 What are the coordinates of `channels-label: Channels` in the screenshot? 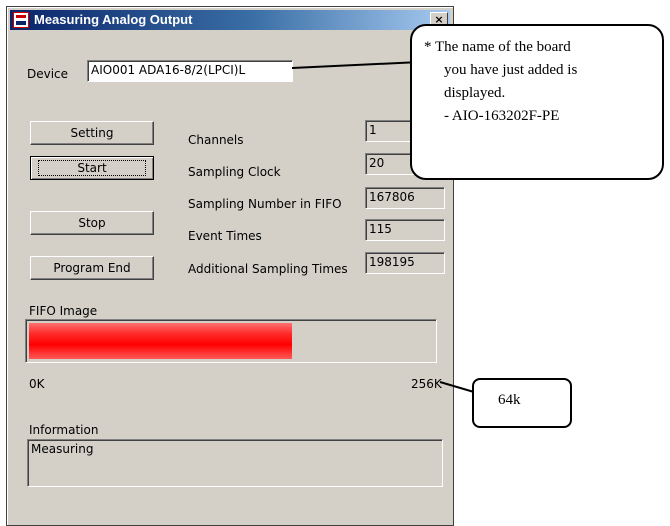 It's located at (216, 140).